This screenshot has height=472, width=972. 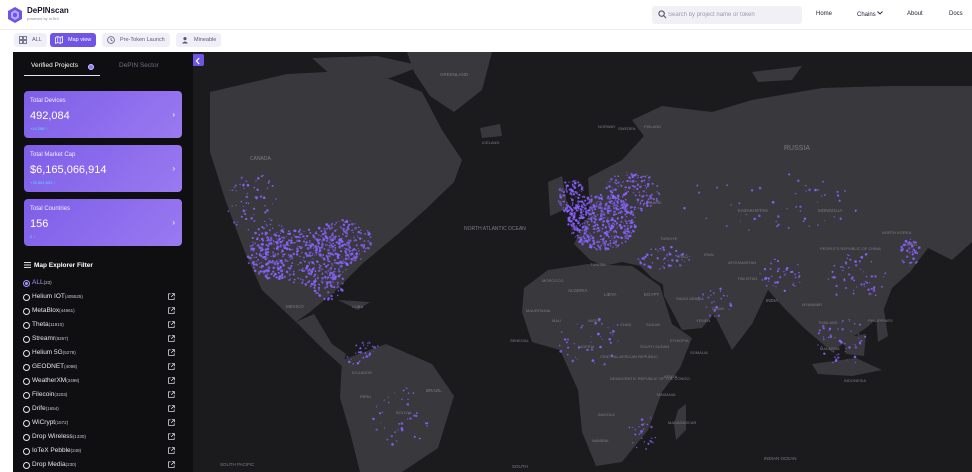 I want to click on filter-item: WeatherXM(3498), so click(x=103, y=382).